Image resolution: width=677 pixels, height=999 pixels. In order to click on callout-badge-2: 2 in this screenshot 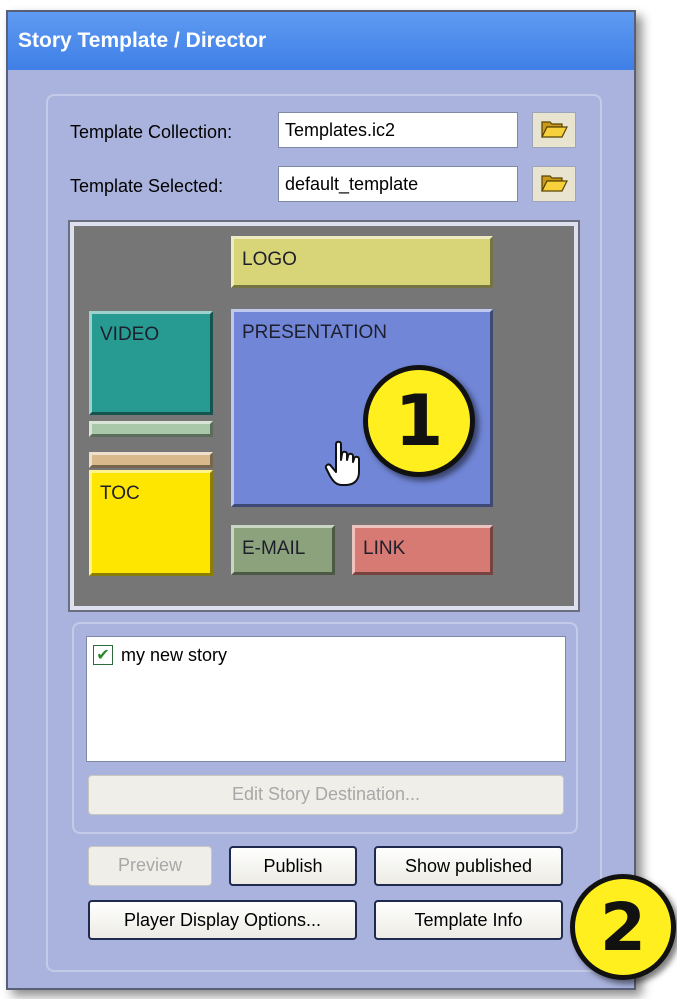, I will do `click(623, 927)`.